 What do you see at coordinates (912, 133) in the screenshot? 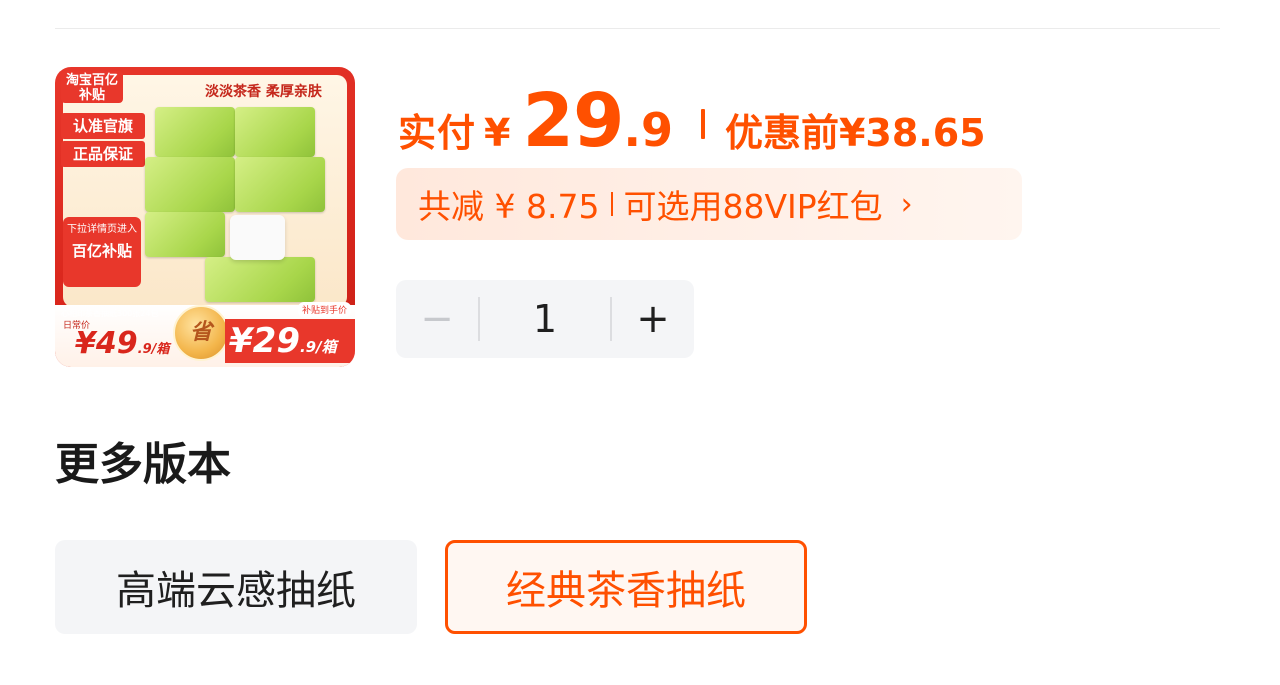
I see `original-price: ¥38.65` at bounding box center [912, 133].